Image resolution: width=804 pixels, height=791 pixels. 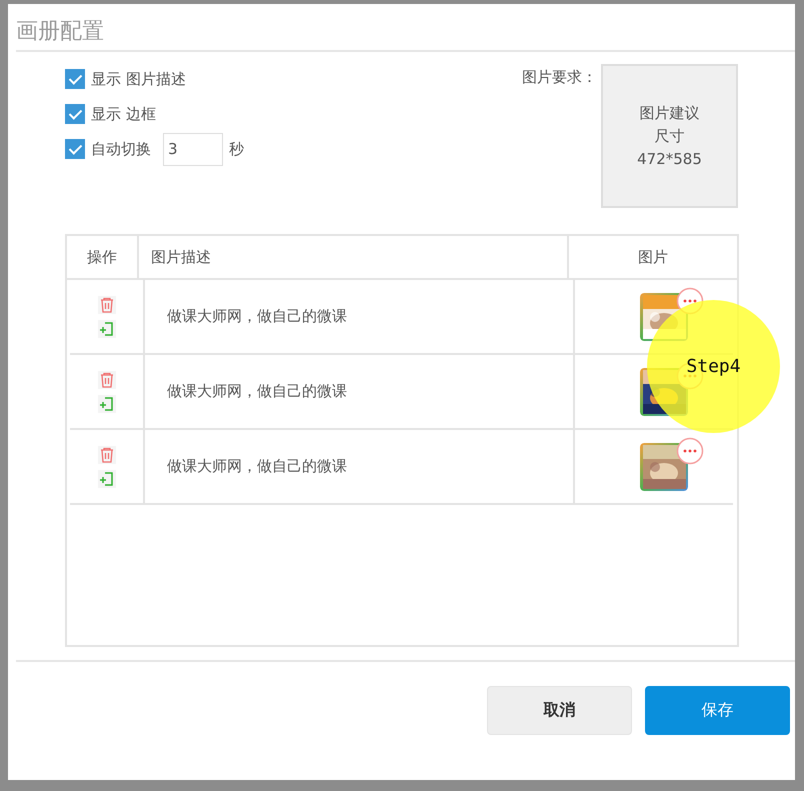 What do you see at coordinates (123, 114) in the screenshot?
I see `option-label: 显示 边框` at bounding box center [123, 114].